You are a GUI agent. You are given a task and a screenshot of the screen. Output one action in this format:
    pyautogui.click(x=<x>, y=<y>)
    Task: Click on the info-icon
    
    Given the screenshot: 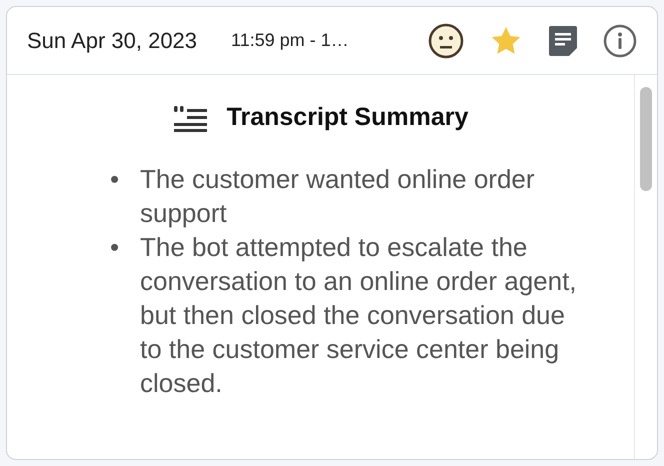 What is the action you would take?
    pyautogui.click(x=620, y=41)
    